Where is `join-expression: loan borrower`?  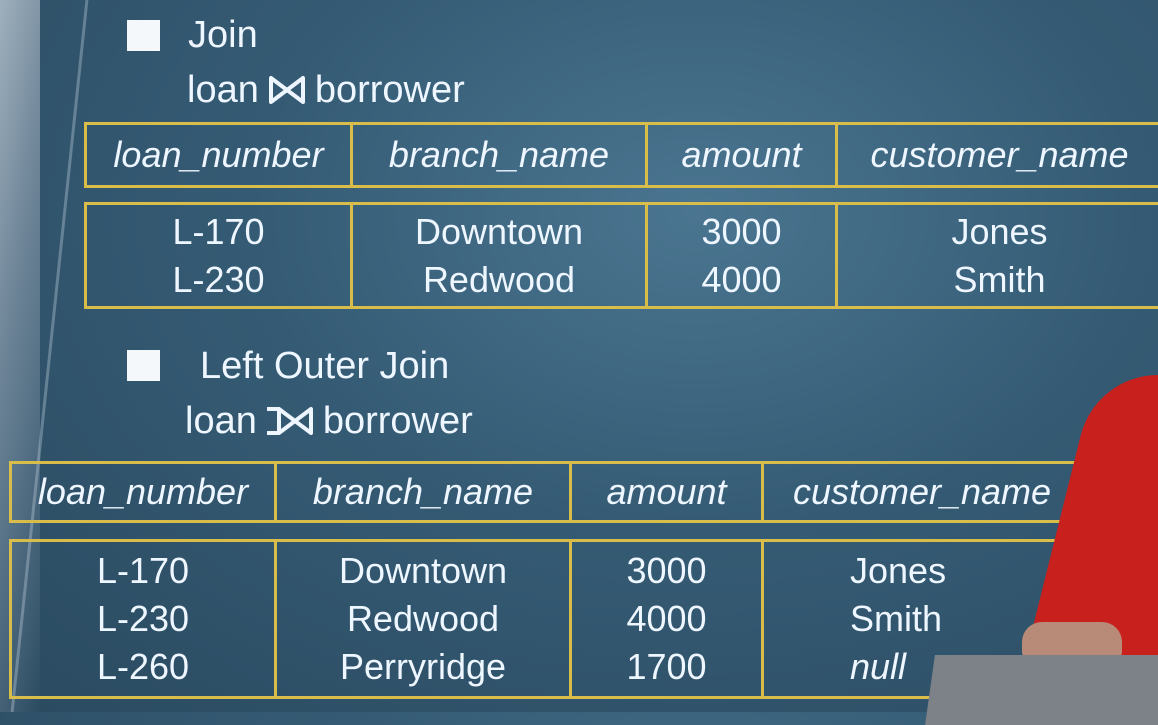
join-expression: loan borrower is located at coordinates (326, 90).